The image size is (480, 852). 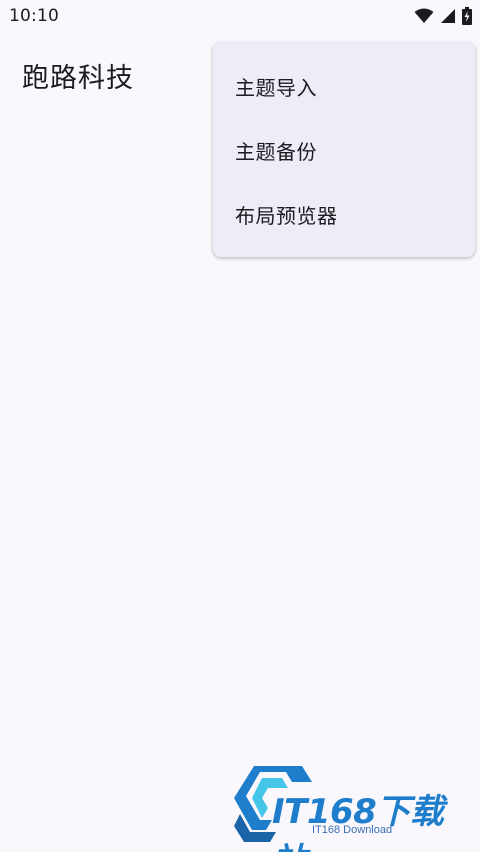 What do you see at coordinates (286, 215) in the screenshot?
I see `menu-item-label: 布局预览器` at bounding box center [286, 215].